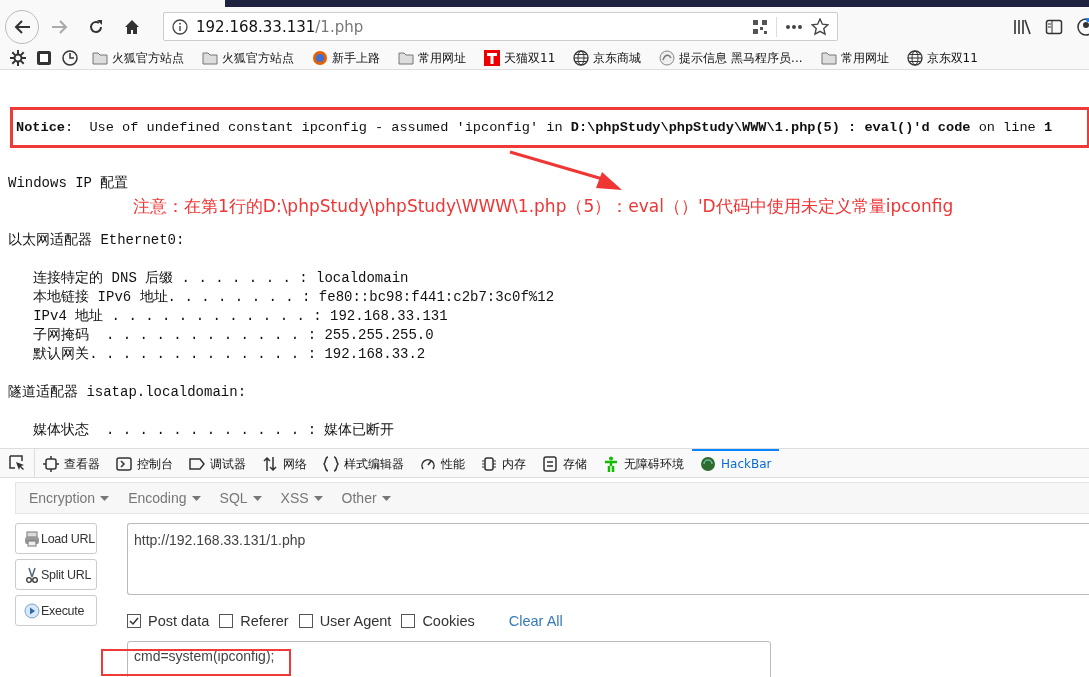 The image size is (1089, 677). What do you see at coordinates (503, 463) in the screenshot?
I see `devtools-tab: 内存` at bounding box center [503, 463].